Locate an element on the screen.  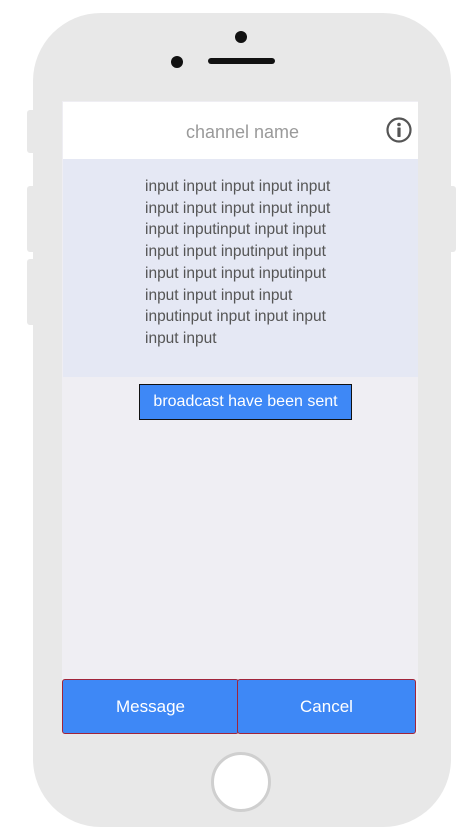
front-camera-icon is located at coordinates (241, 37).